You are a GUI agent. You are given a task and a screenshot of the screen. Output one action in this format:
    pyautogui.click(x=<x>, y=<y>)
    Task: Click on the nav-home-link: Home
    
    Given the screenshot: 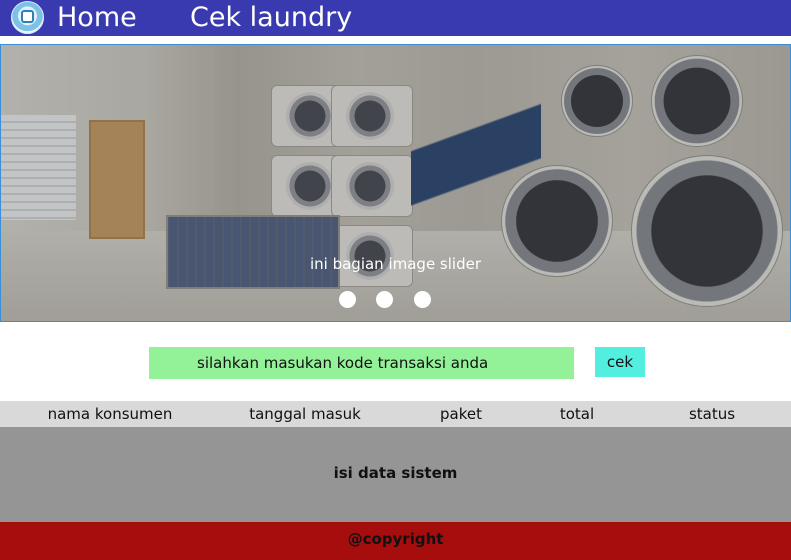 What is the action you would take?
    pyautogui.click(x=97, y=18)
    